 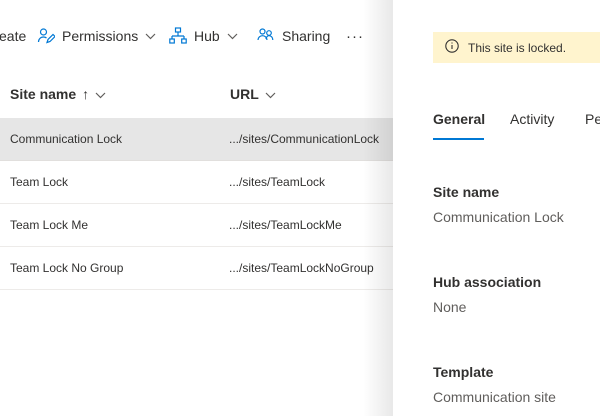 I want to click on create-label: eate, so click(x=13, y=36).